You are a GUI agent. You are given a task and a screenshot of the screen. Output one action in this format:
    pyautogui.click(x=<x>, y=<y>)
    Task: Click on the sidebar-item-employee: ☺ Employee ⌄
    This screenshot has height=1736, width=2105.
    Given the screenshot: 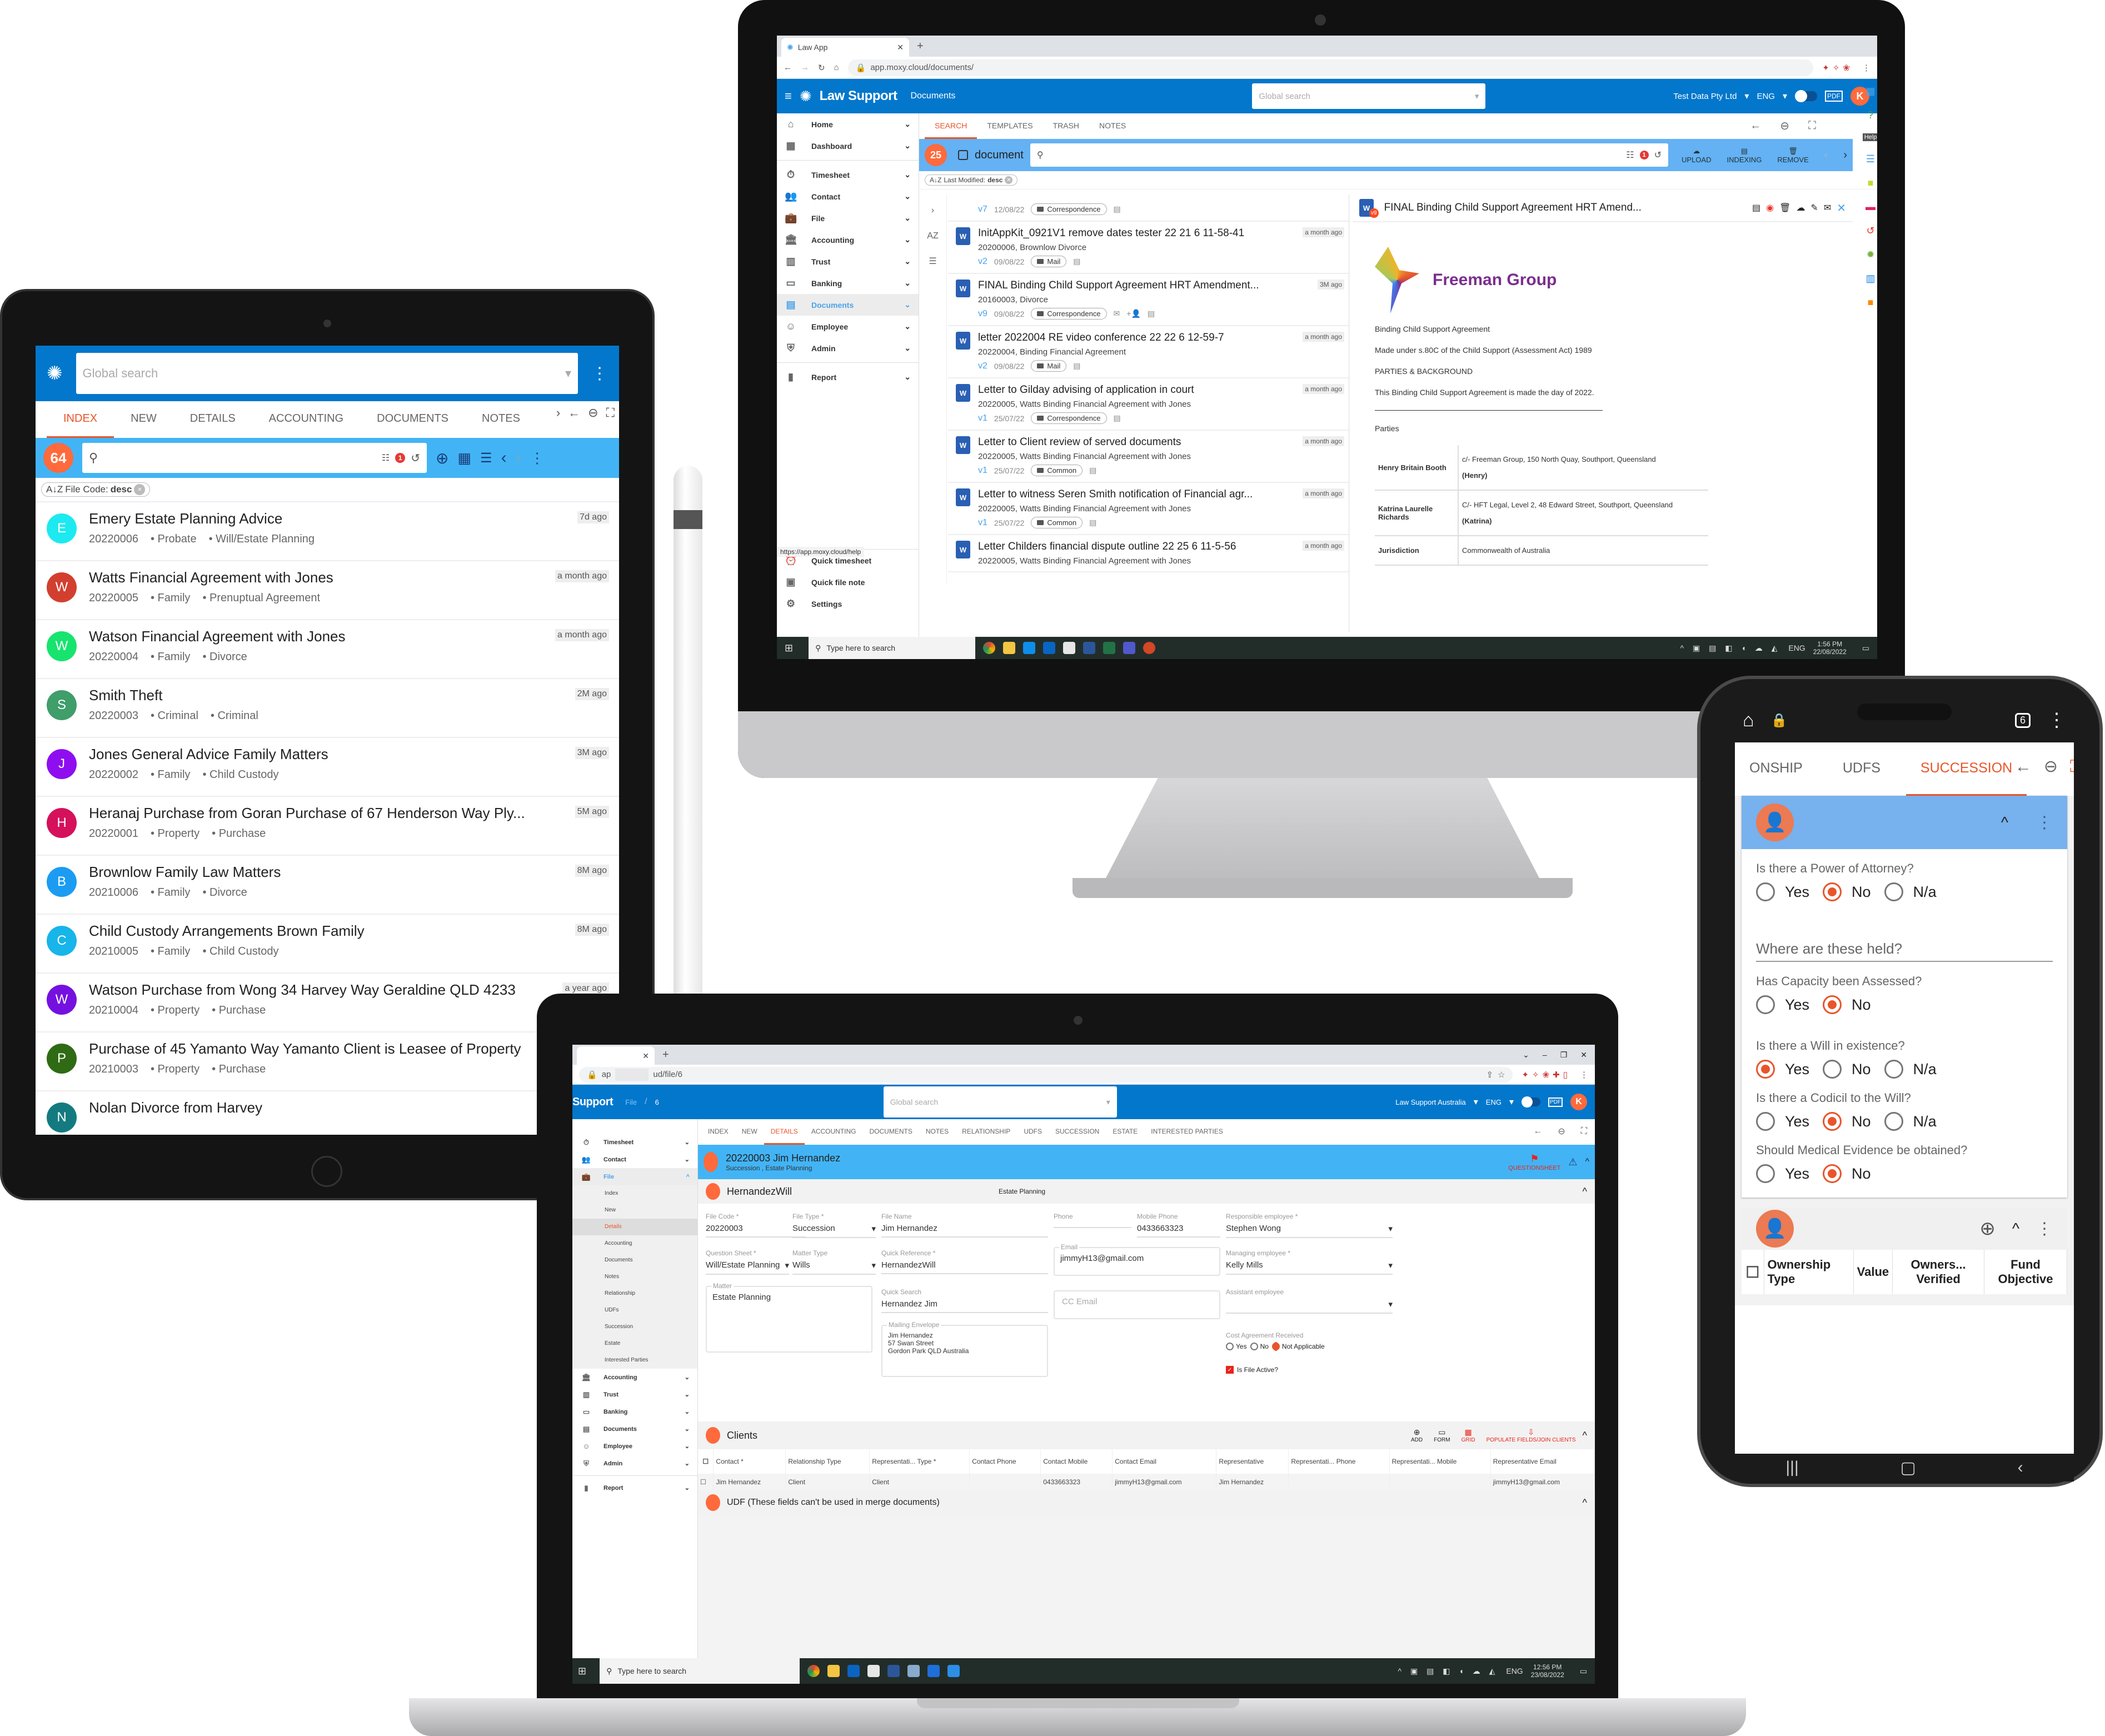 What is the action you would take?
    pyautogui.click(x=634, y=1446)
    